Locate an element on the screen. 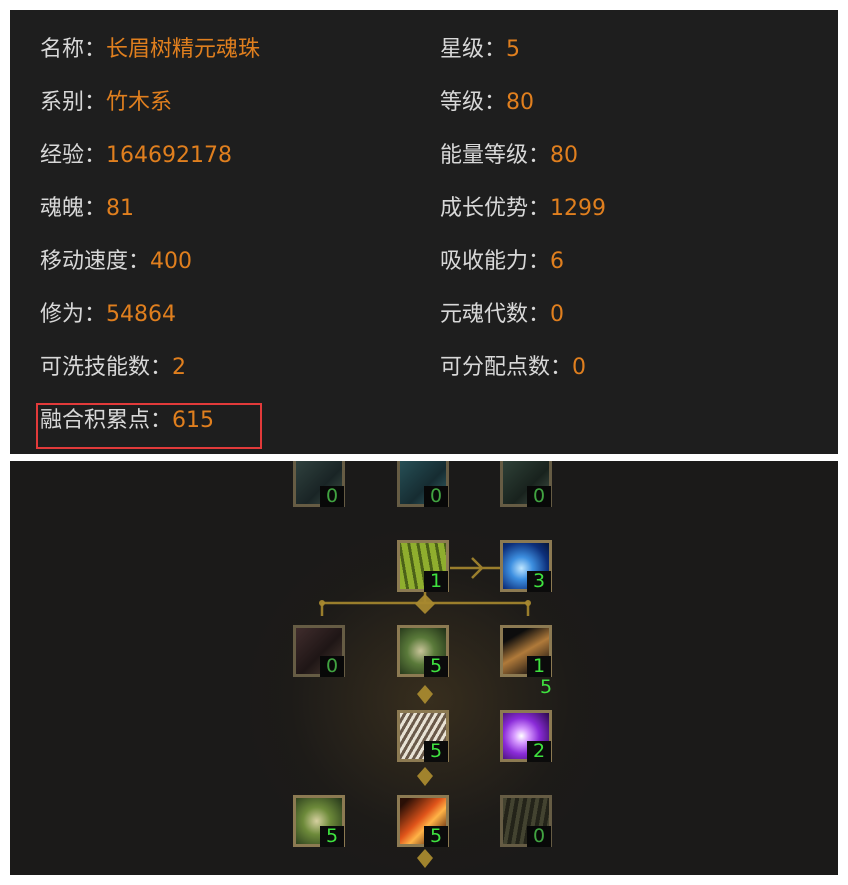 This screenshot has width=848, height=885. stat-growth: 成长优势：1299 is located at coordinates (523, 209).